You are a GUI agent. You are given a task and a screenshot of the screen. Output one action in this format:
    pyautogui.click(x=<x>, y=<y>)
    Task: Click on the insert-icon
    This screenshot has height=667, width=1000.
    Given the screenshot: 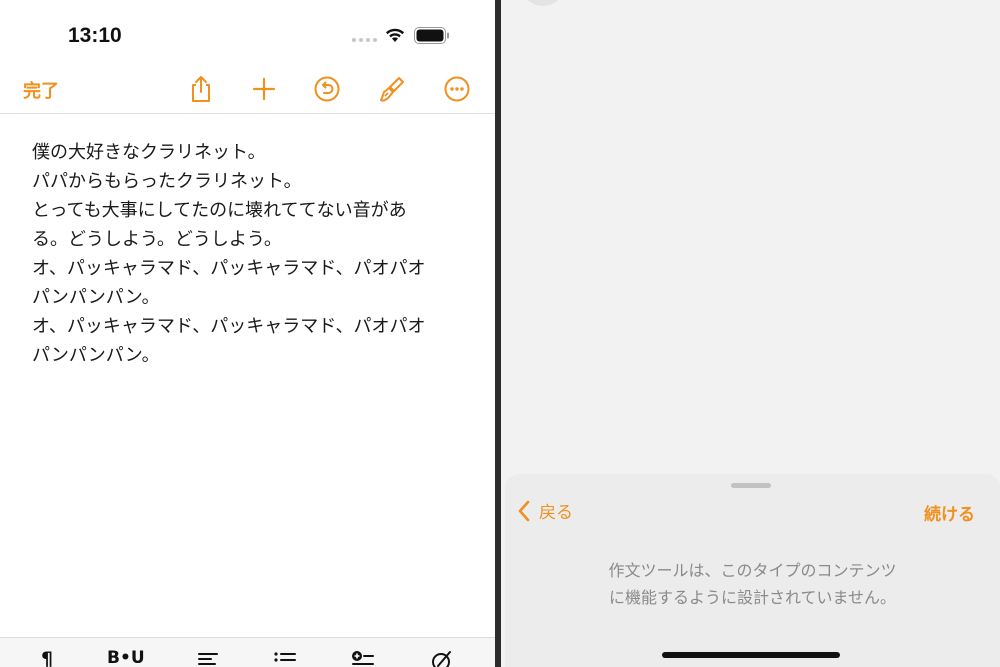 What is the action you would take?
    pyautogui.click(x=363, y=658)
    